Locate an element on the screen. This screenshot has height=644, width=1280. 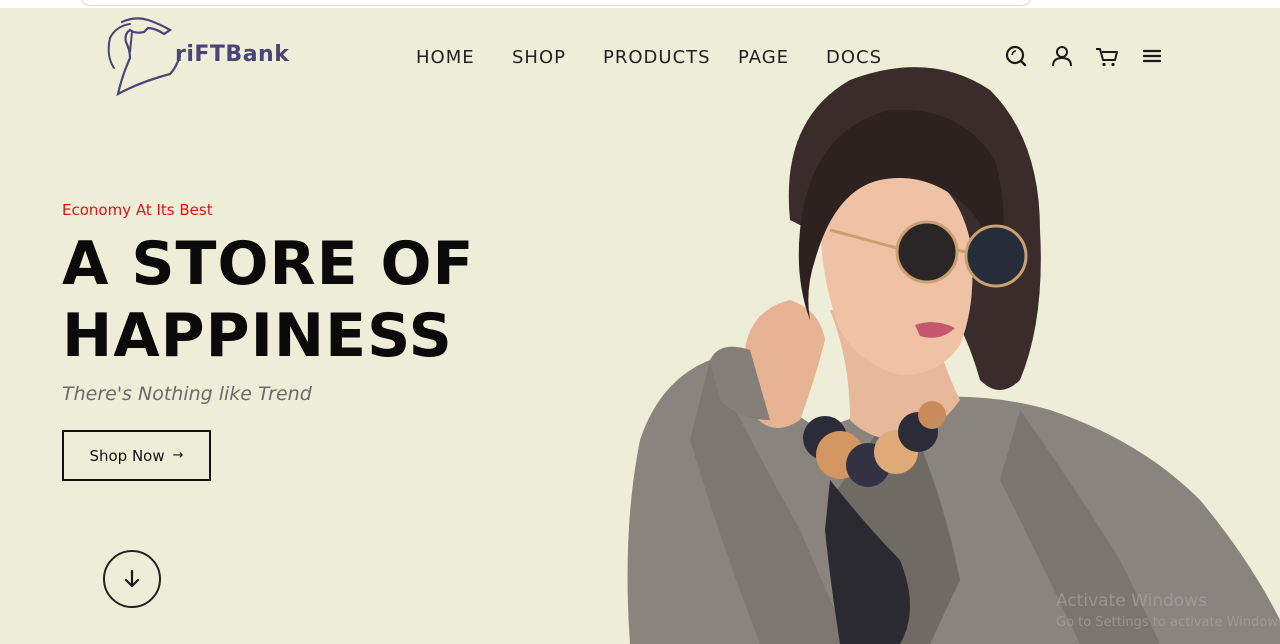
scroll-down-button is located at coordinates (132, 579).